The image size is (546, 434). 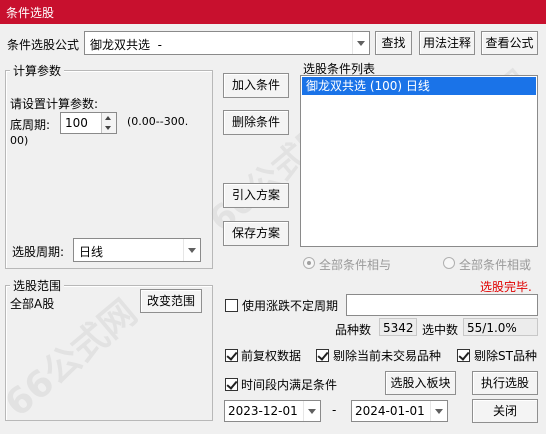 I want to click on formula-dropdown: 御龙双共选 -, so click(x=227, y=43).